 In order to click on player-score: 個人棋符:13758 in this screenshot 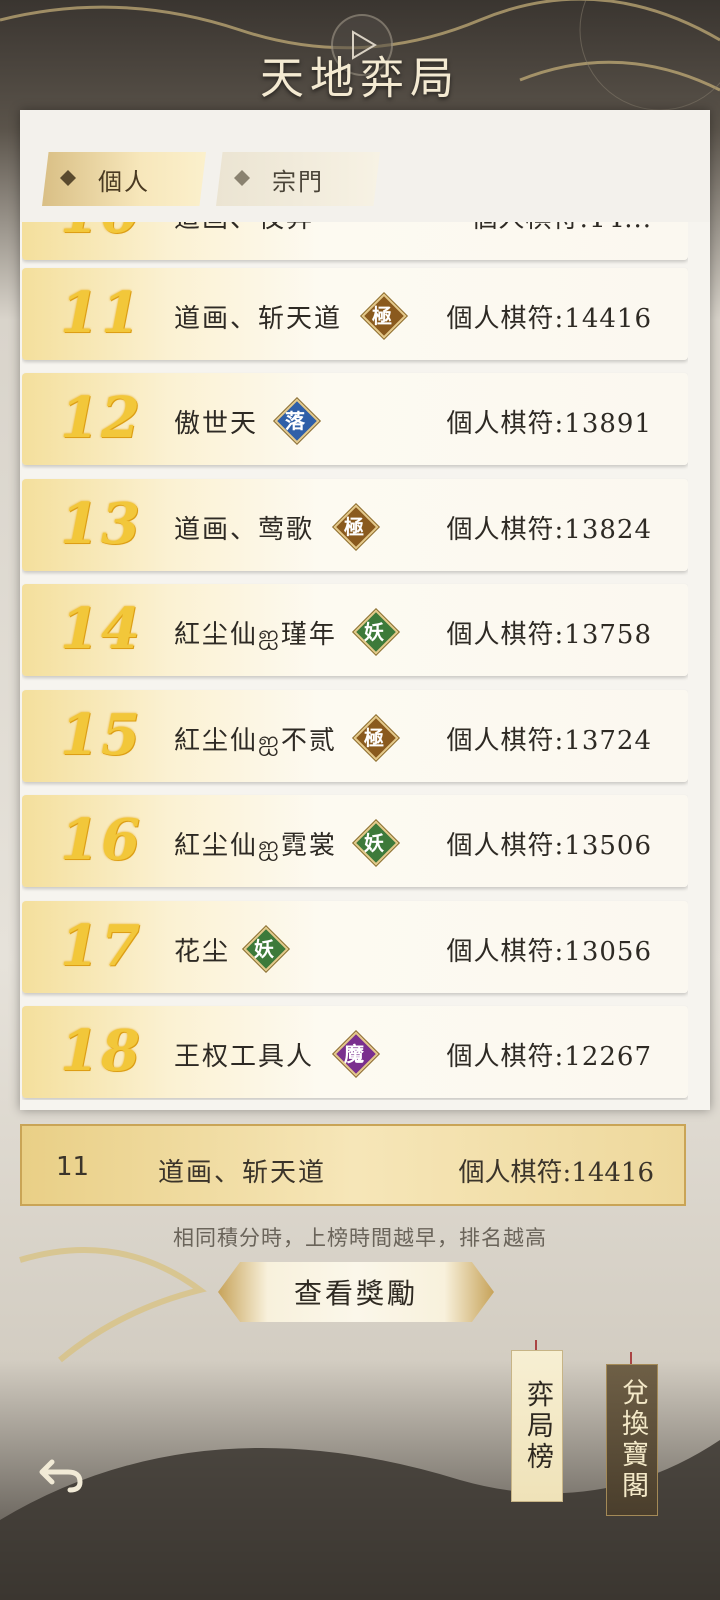, I will do `click(549, 635)`.